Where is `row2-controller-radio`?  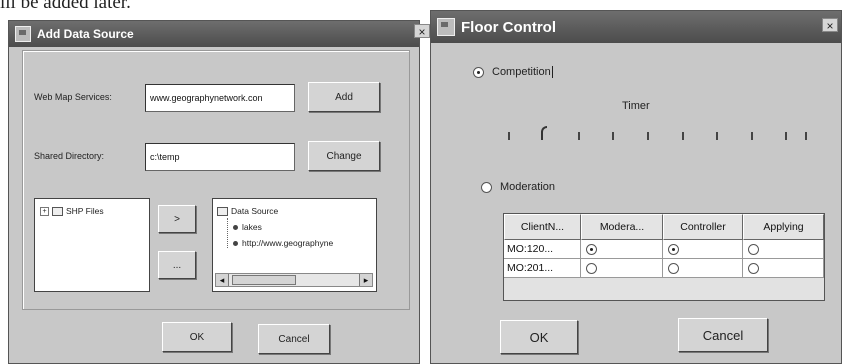
row2-controller-radio is located at coordinates (673, 268).